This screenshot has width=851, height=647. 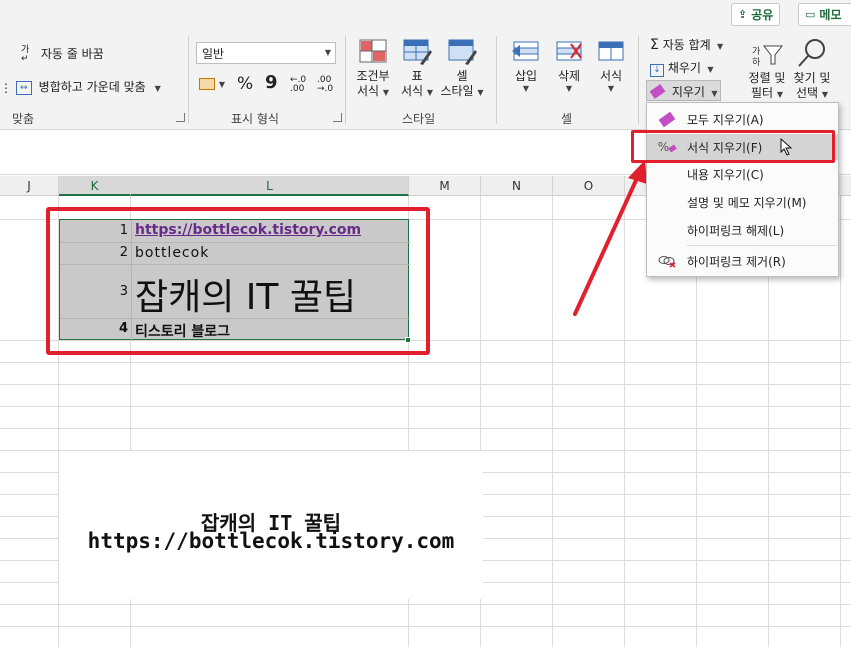 What do you see at coordinates (807, 93) in the screenshot?
I see `find-select-label-2: 선택` at bounding box center [807, 93].